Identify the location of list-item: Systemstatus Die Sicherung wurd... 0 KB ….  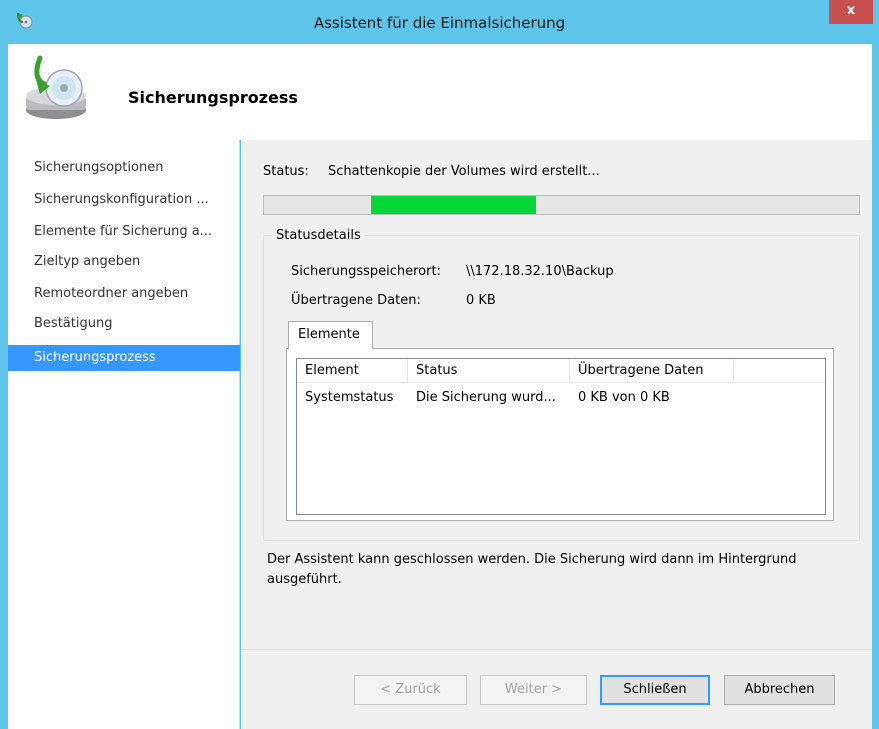
(561, 398).